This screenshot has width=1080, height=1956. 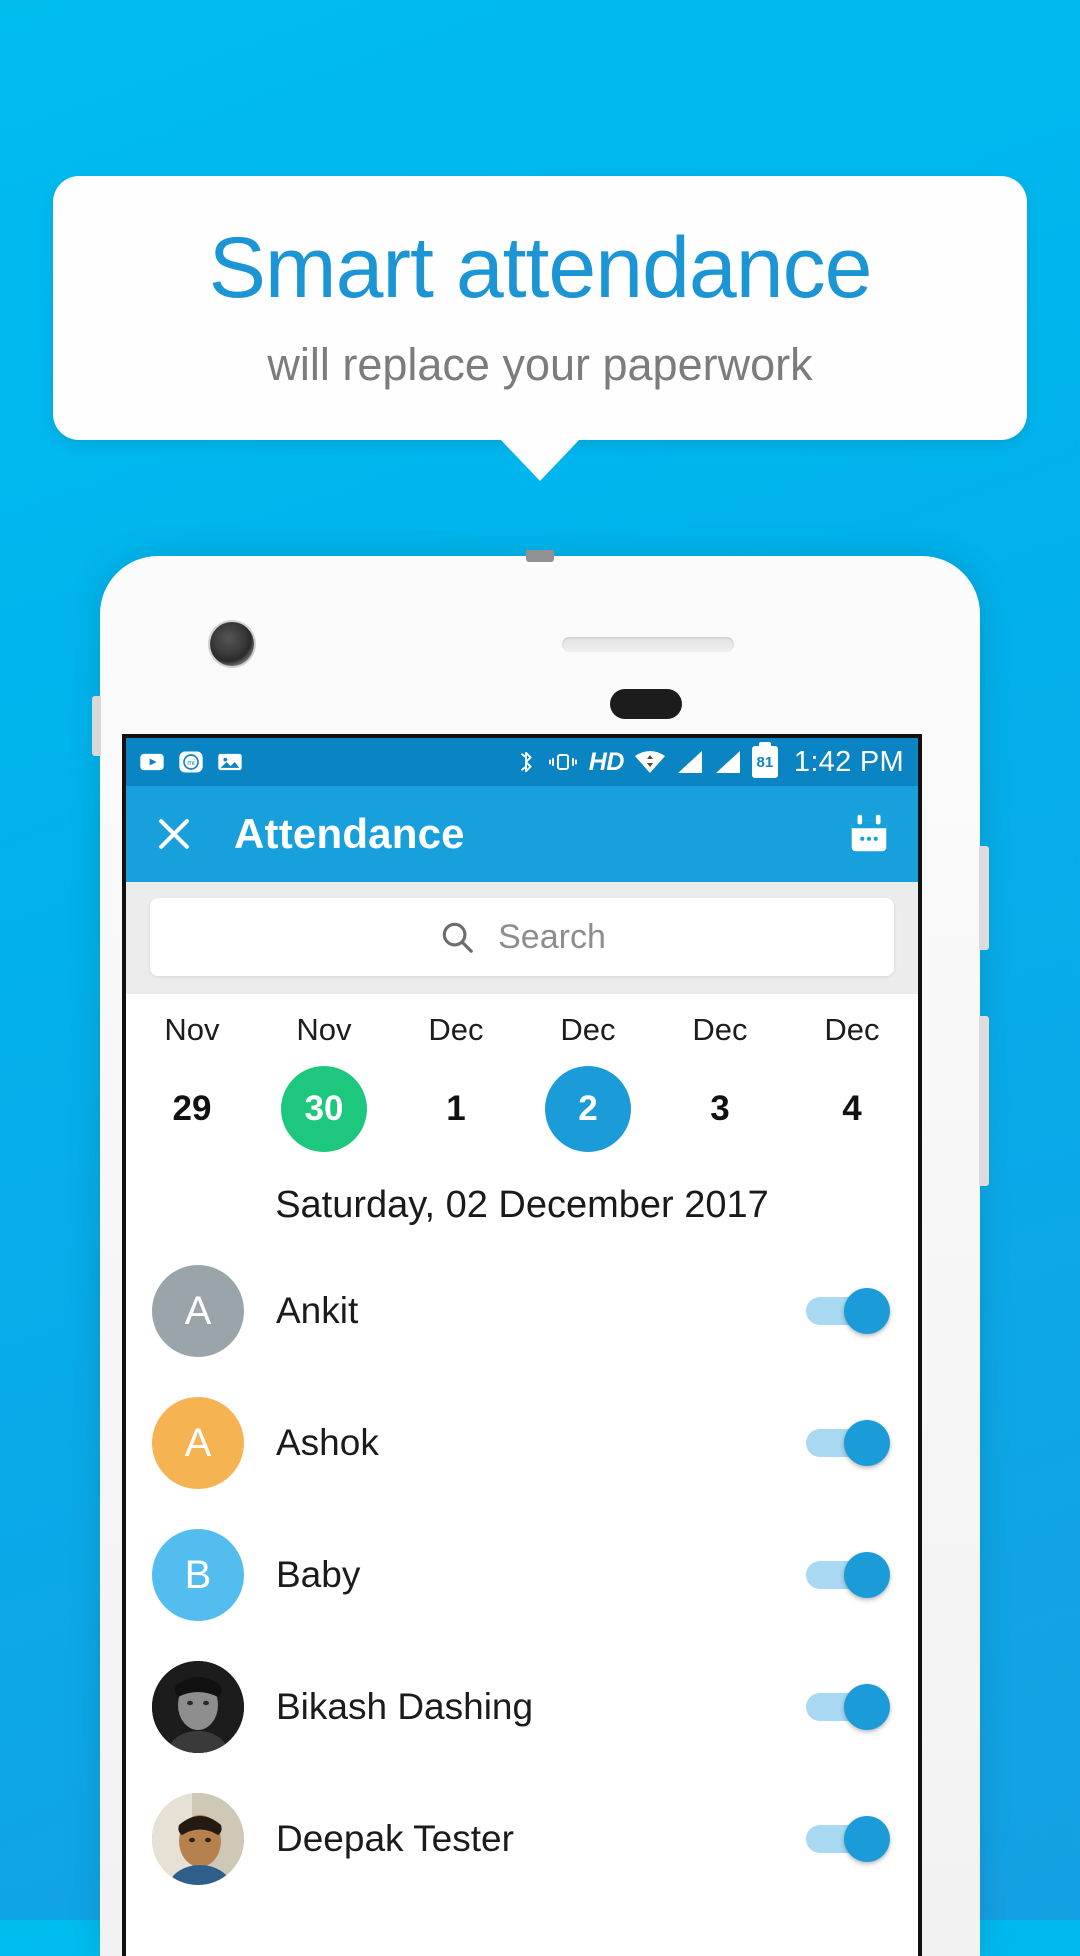 I want to click on search-placeholder: Search, so click(x=552, y=936).